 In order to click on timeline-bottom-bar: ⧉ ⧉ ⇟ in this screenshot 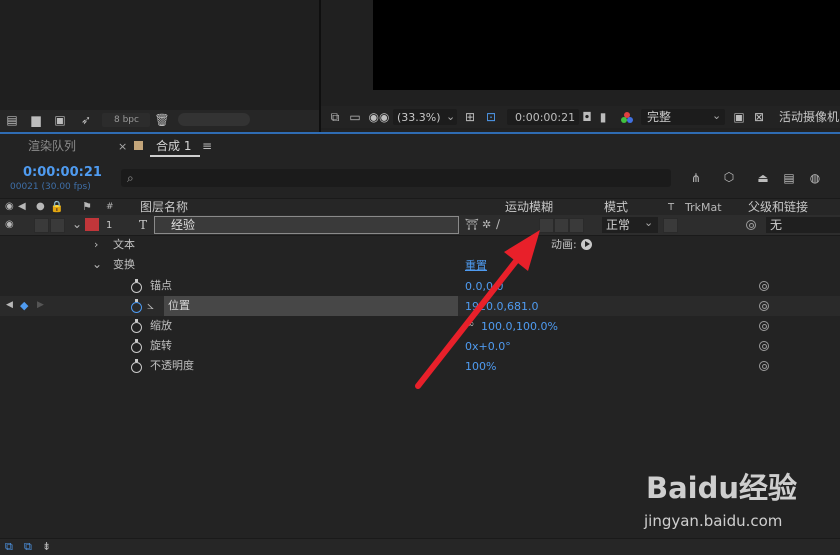, I will do `click(420, 546)`.